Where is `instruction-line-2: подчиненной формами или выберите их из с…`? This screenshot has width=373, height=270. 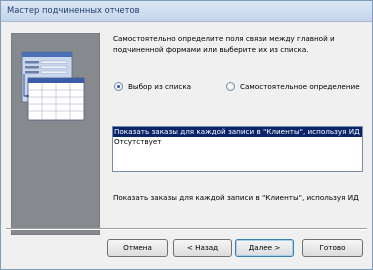 instruction-line-2: подчиненной формами или выберите их из с… is located at coordinates (211, 49).